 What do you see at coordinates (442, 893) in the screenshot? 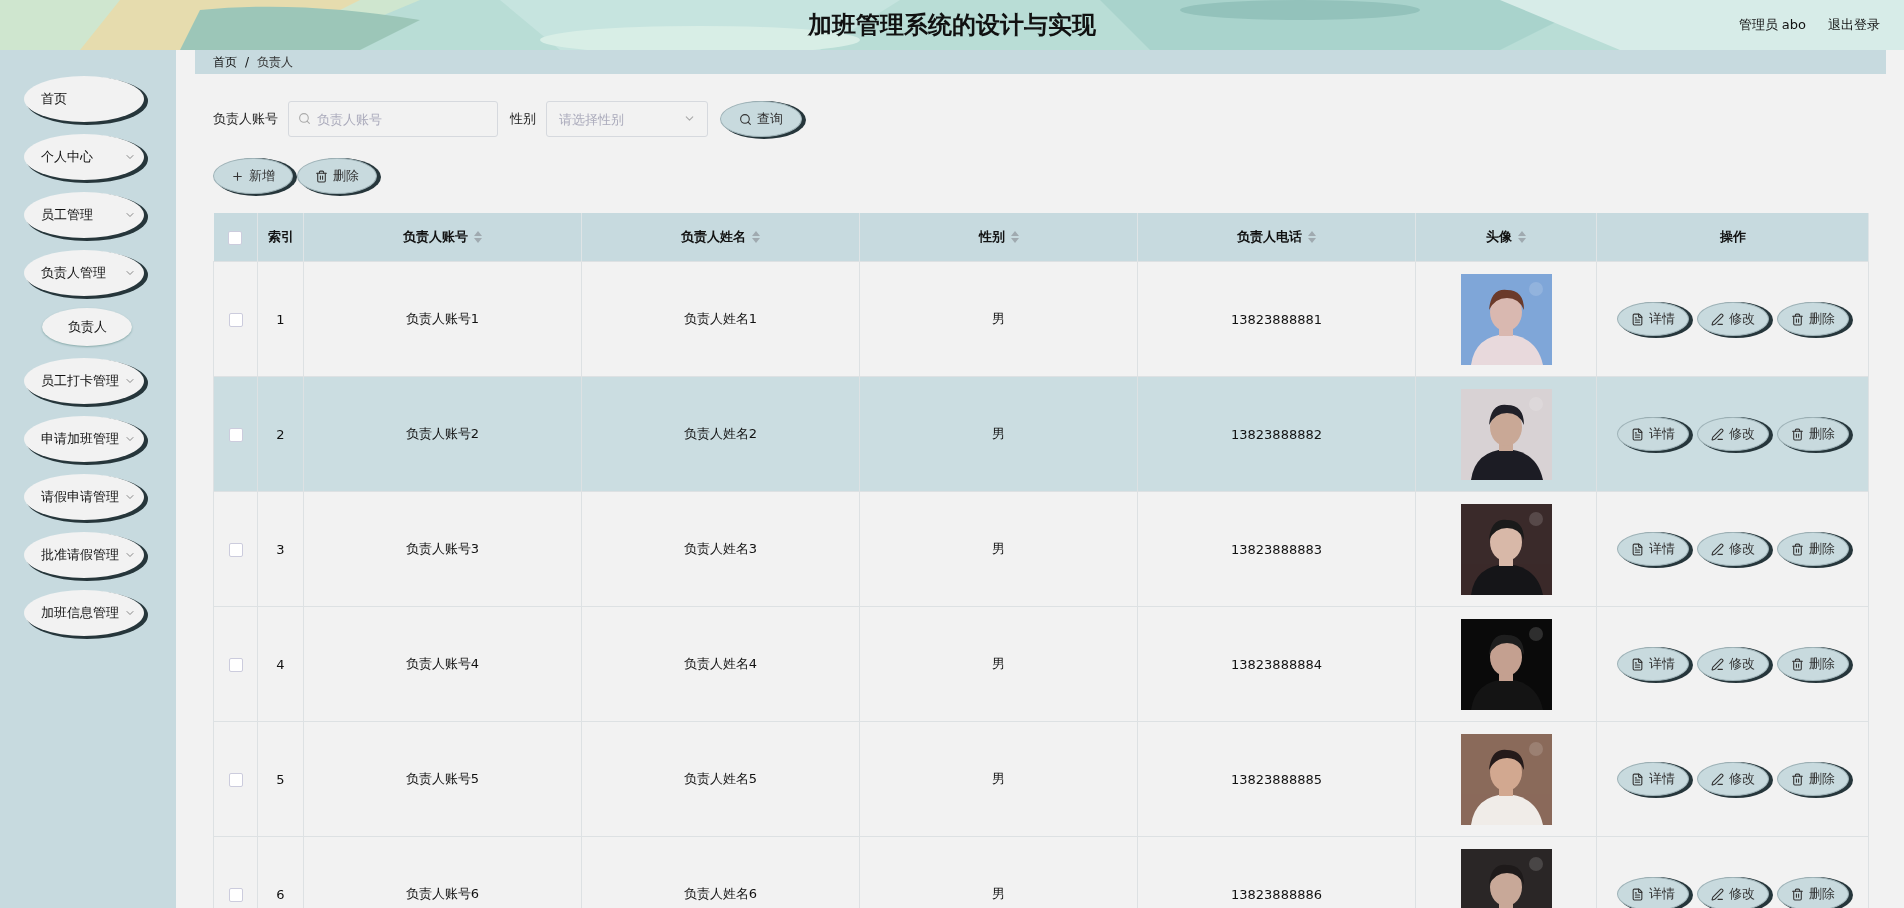
I see `table-cell: 负责人账号6` at bounding box center [442, 893].